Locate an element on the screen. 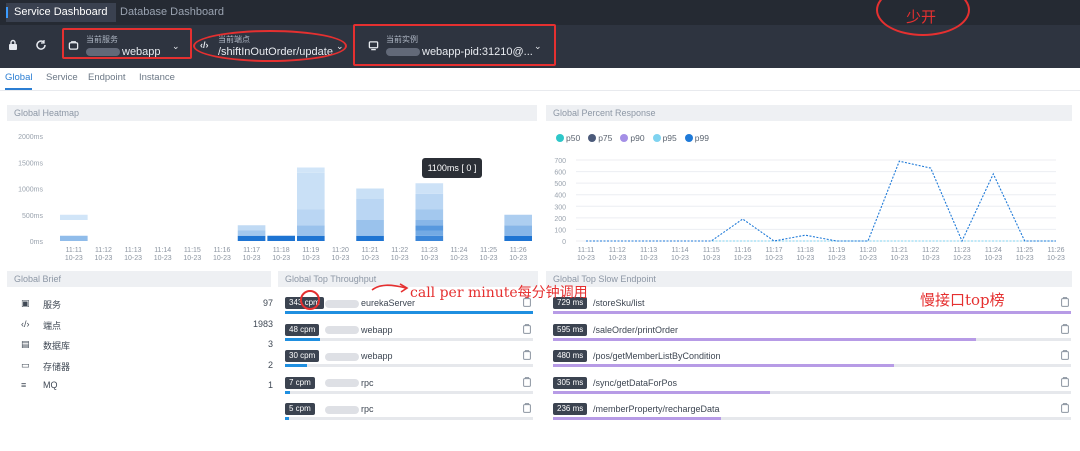  slow-endpoint-row: 236 ms/memberProperty/rechargeData is located at coordinates (812, 416).